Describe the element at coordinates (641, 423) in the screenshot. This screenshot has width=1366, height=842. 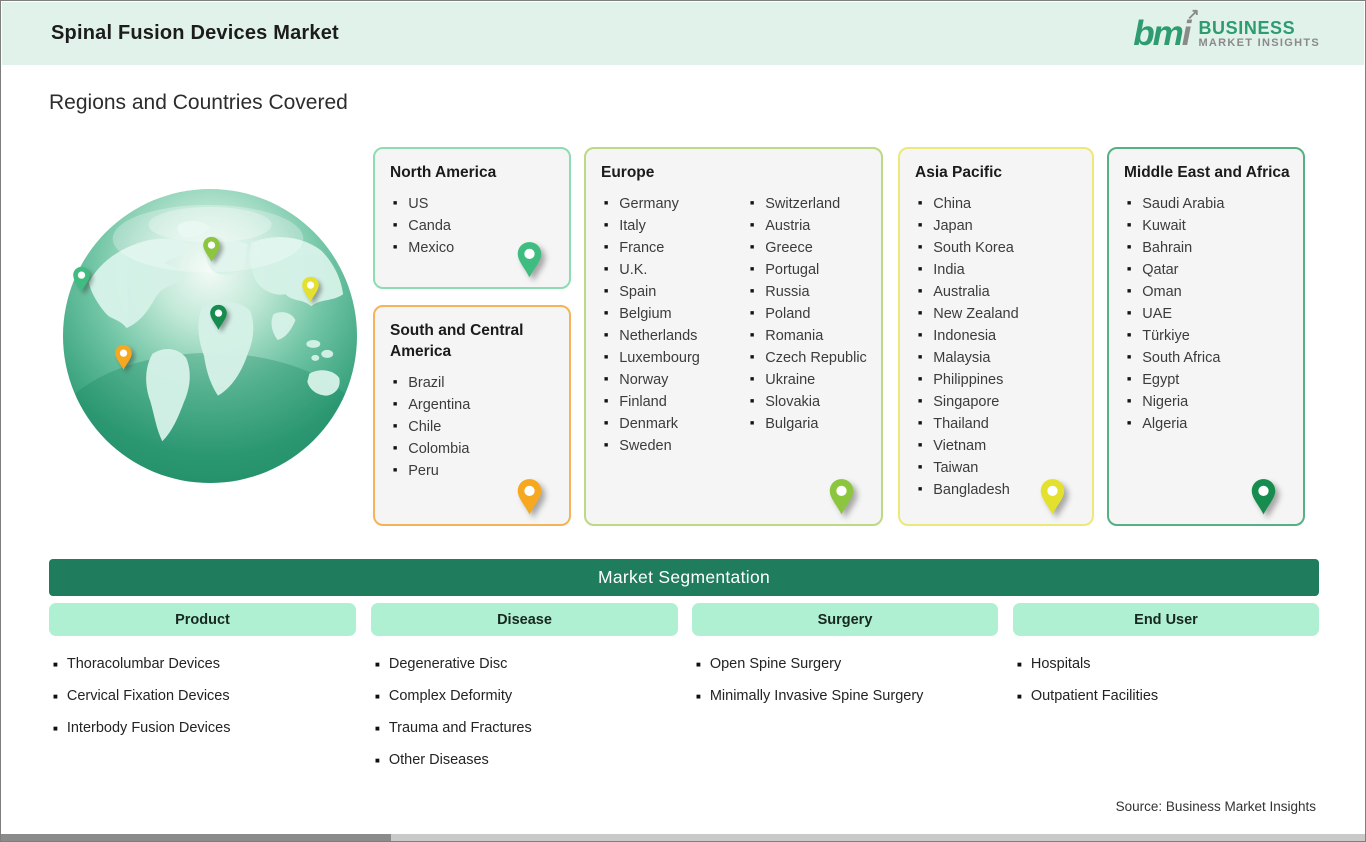
I see `country-item: ■ Denmark` at that location.